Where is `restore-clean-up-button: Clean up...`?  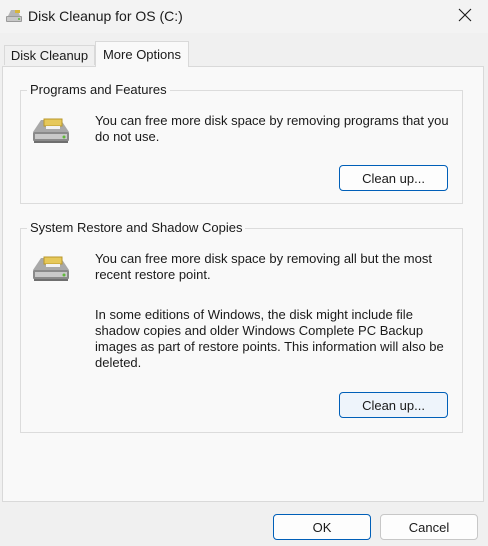 restore-clean-up-button: Clean up... is located at coordinates (393, 405).